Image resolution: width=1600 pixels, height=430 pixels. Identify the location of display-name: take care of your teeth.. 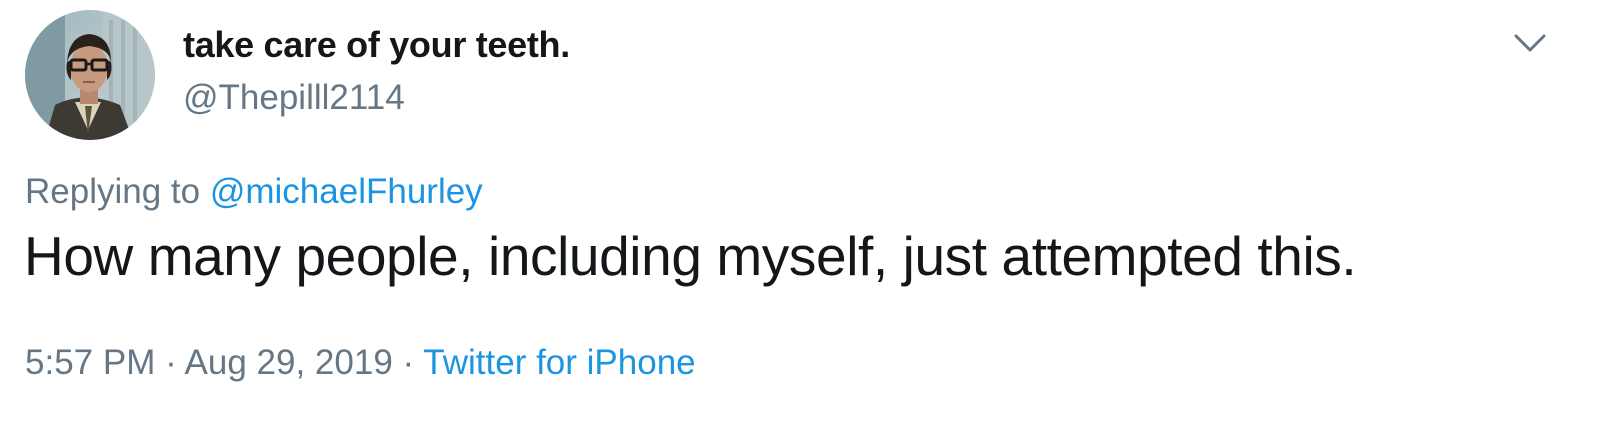
(376, 45).